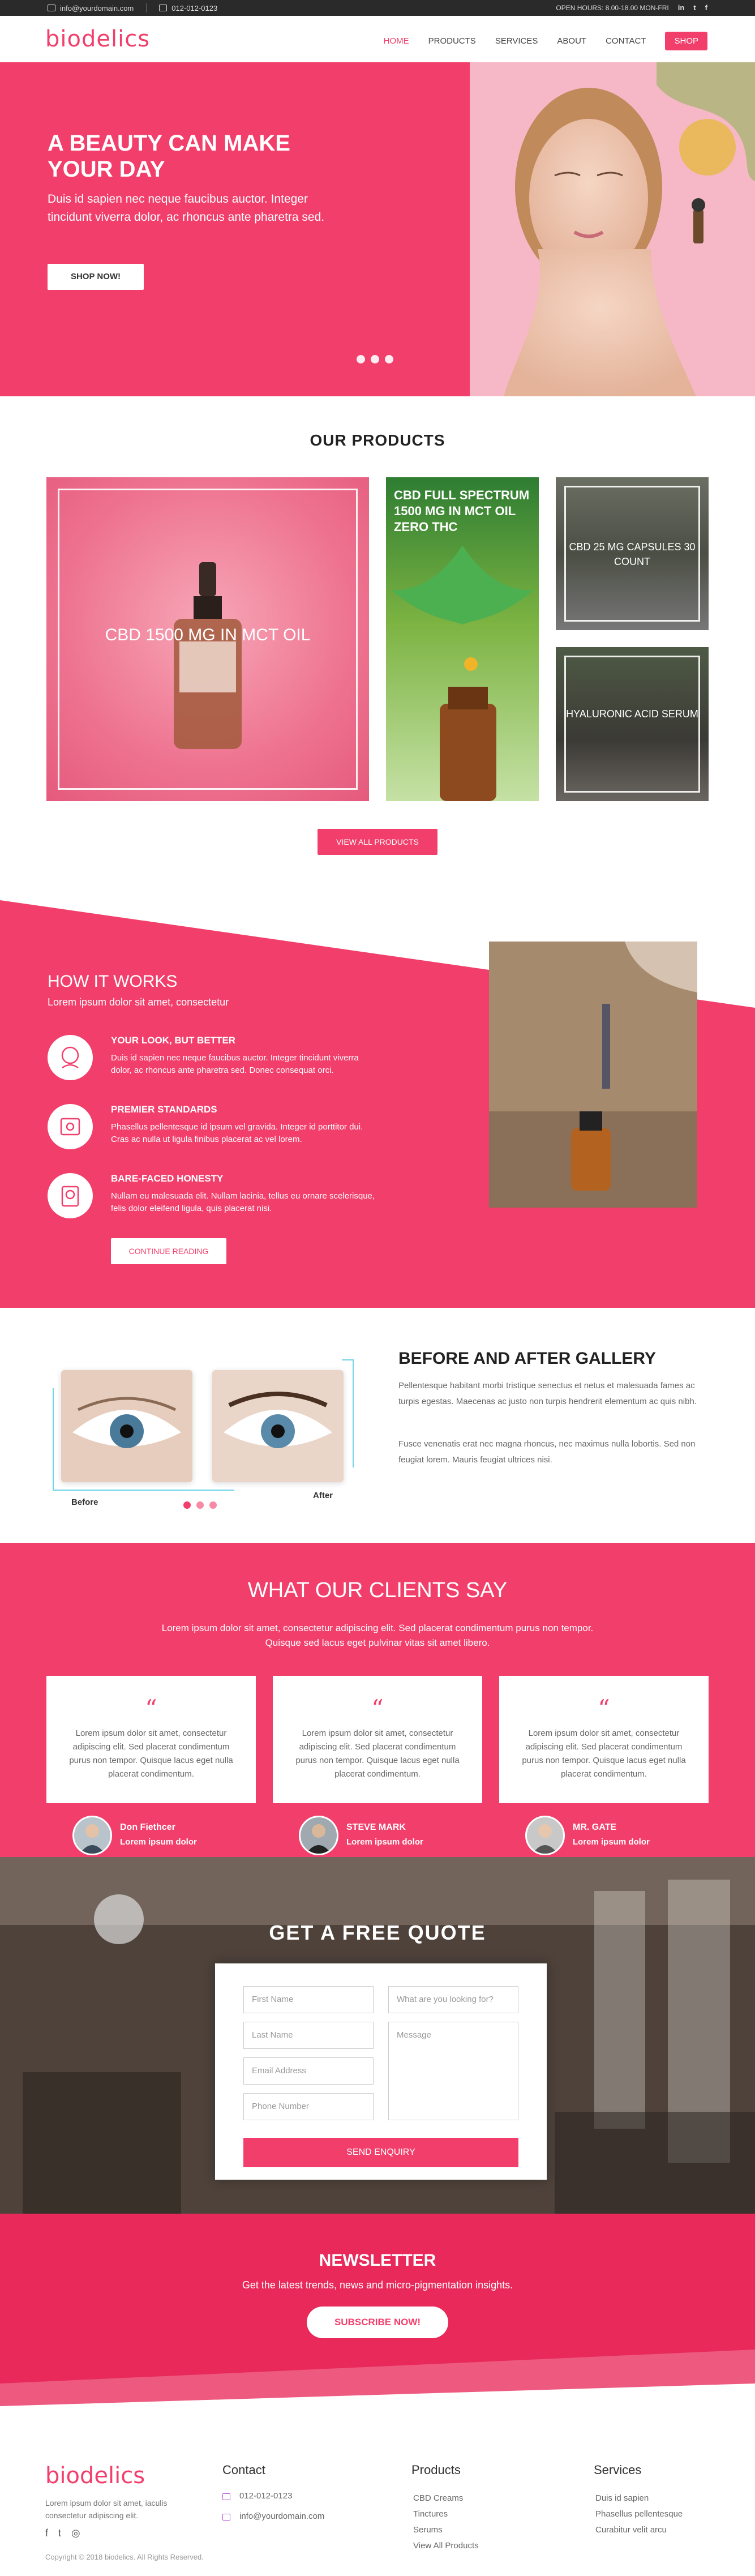 The width and height of the screenshot is (755, 2576). What do you see at coordinates (516, 41) in the screenshot?
I see `nav-services: SERVICES` at bounding box center [516, 41].